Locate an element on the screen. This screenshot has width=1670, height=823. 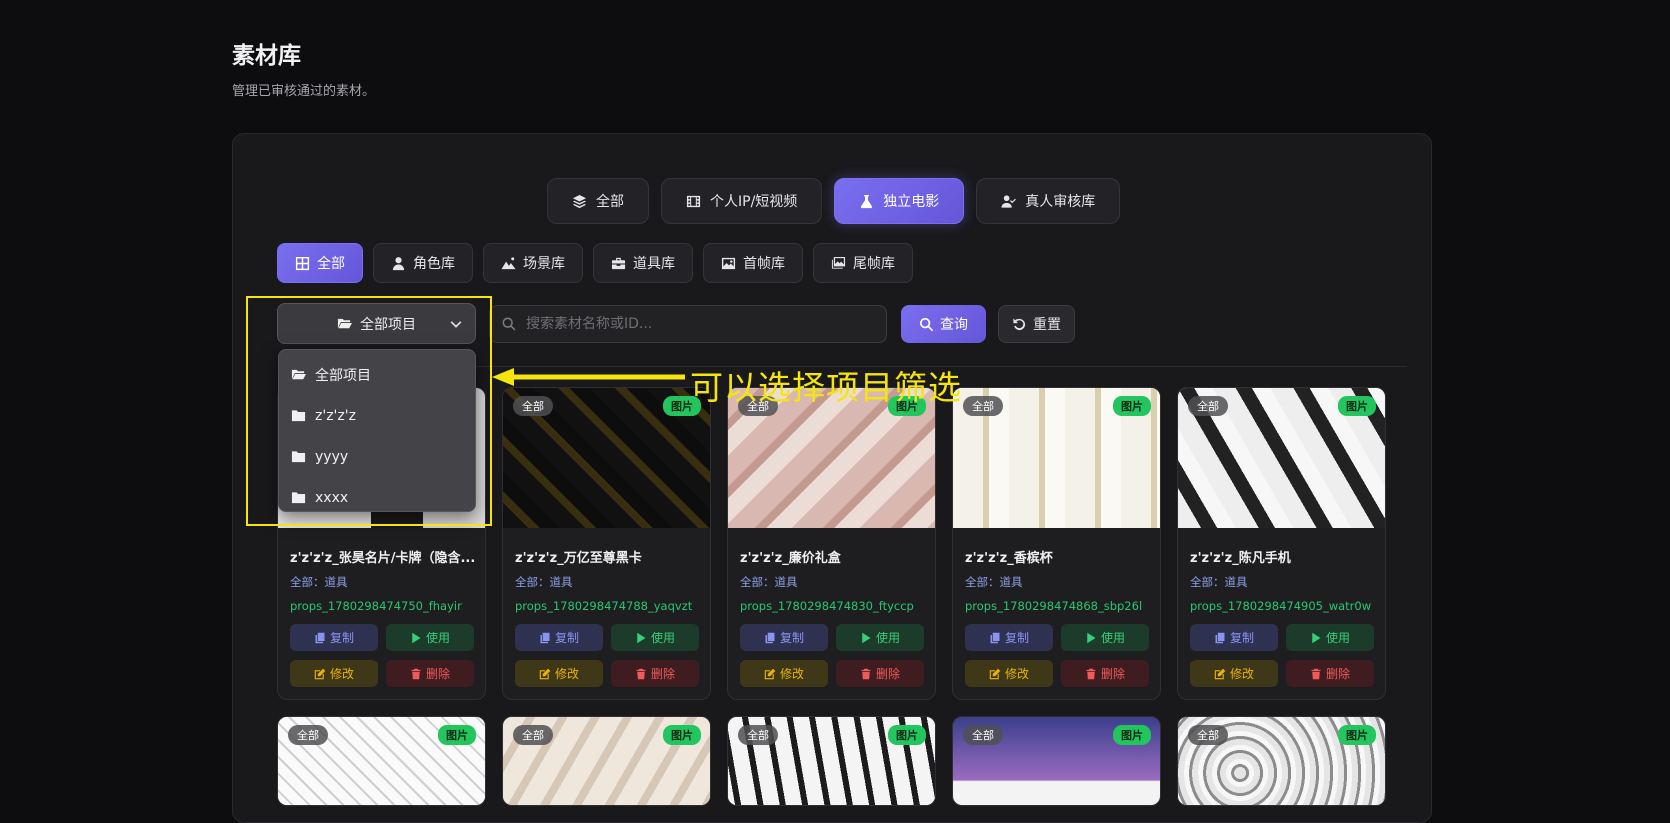
asset-name: z'z'z'z_廉价礼盒 is located at coordinates (790, 558).